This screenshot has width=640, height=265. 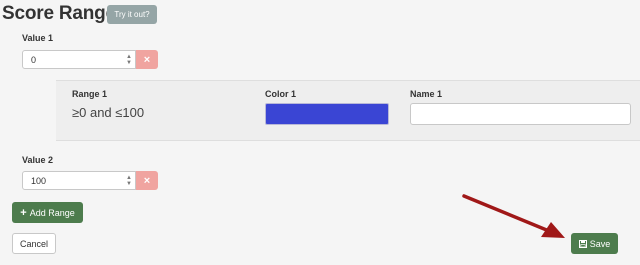 I want to click on value-1-label: Value 1, so click(x=38, y=38).